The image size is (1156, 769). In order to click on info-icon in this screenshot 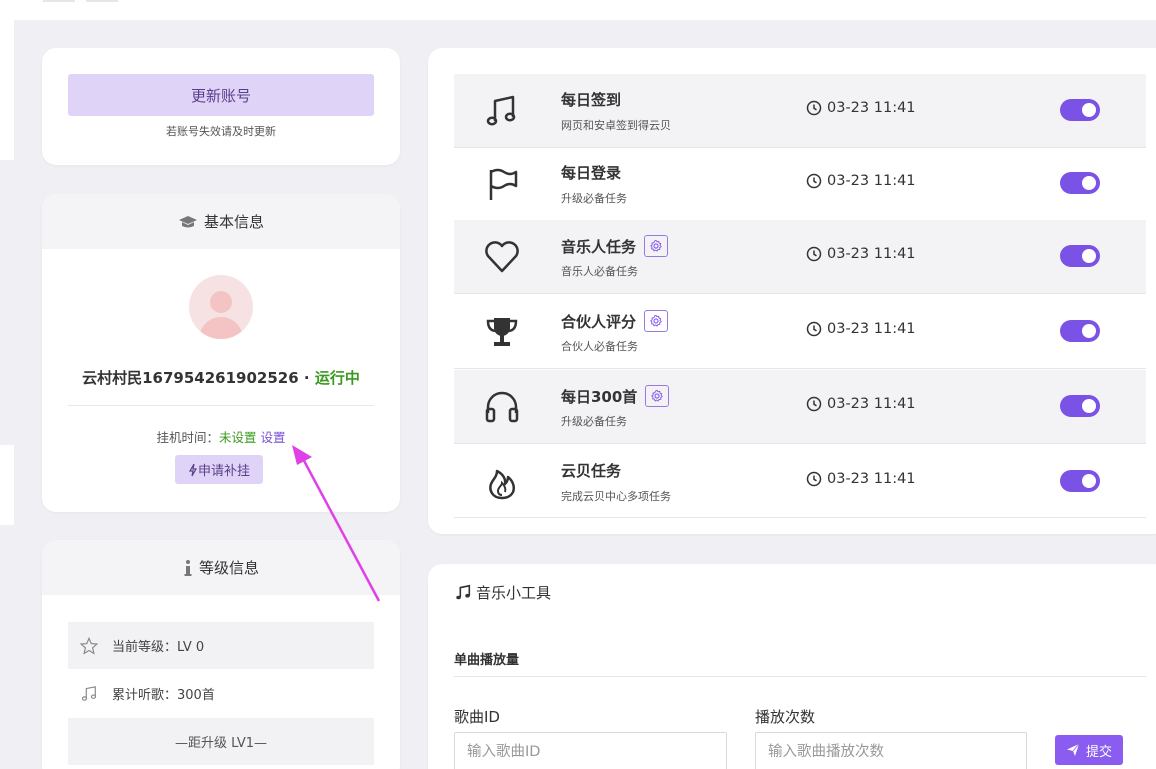, I will do `click(188, 567)`.